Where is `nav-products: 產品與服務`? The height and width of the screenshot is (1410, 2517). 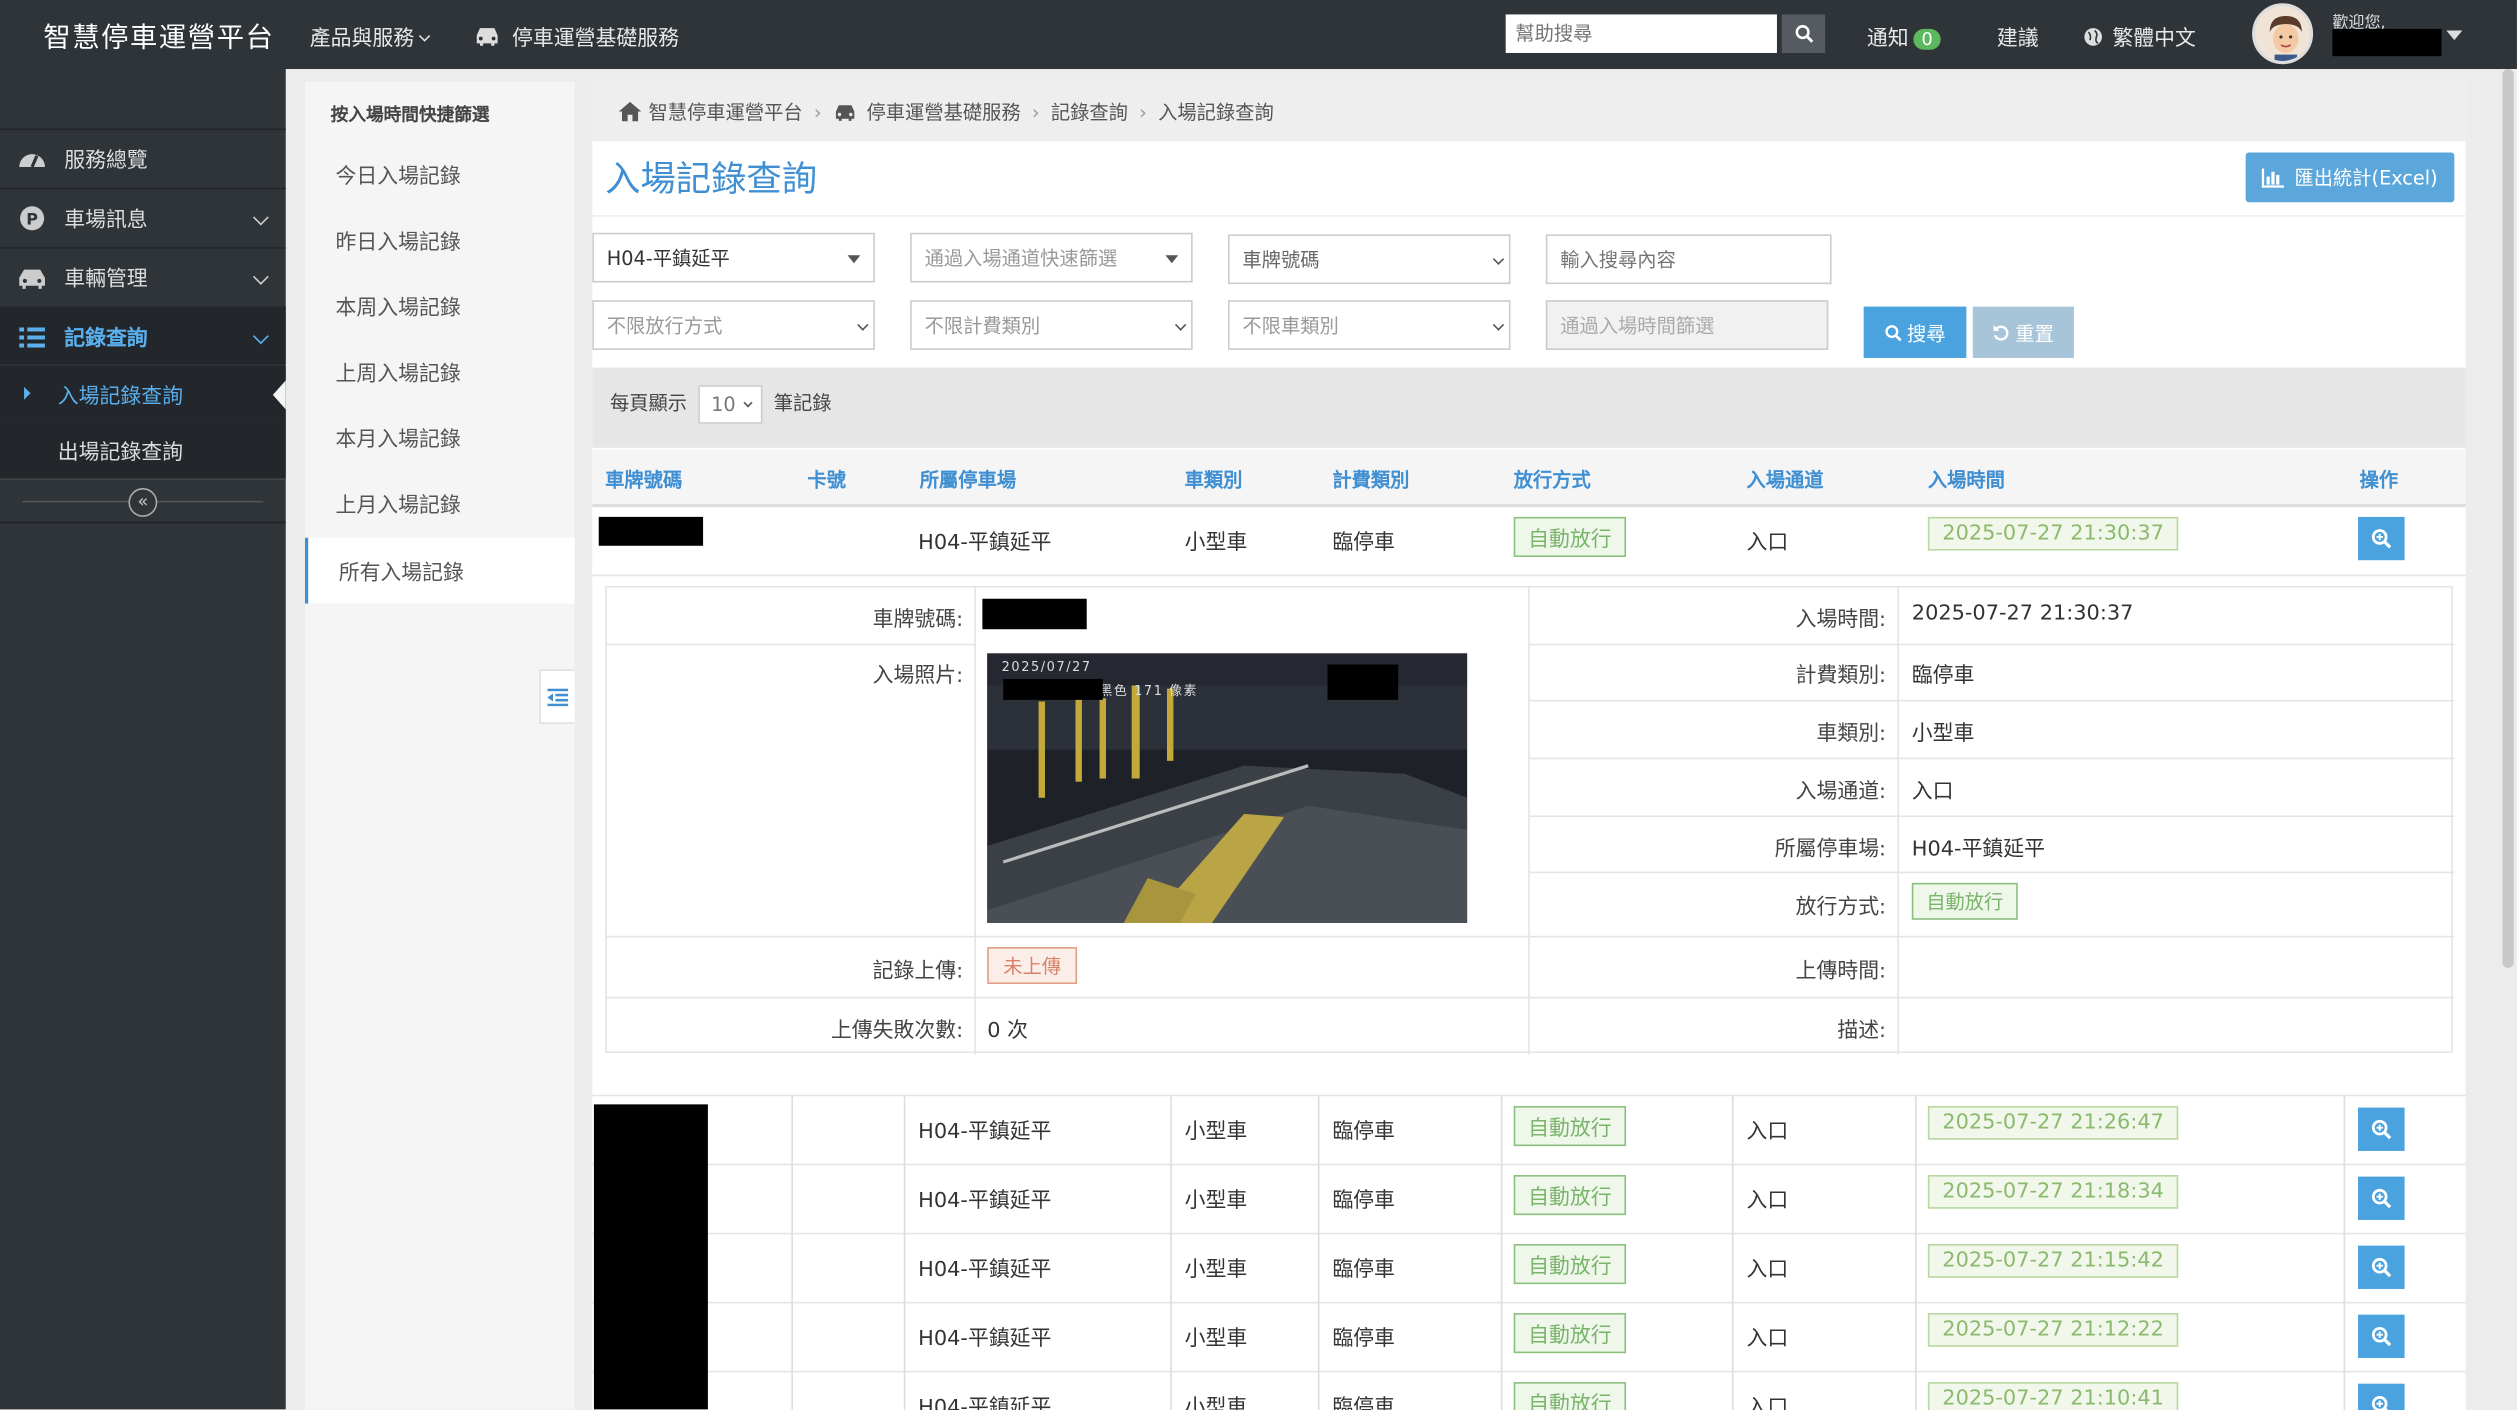 nav-products: 產品與服務 is located at coordinates (370, 36).